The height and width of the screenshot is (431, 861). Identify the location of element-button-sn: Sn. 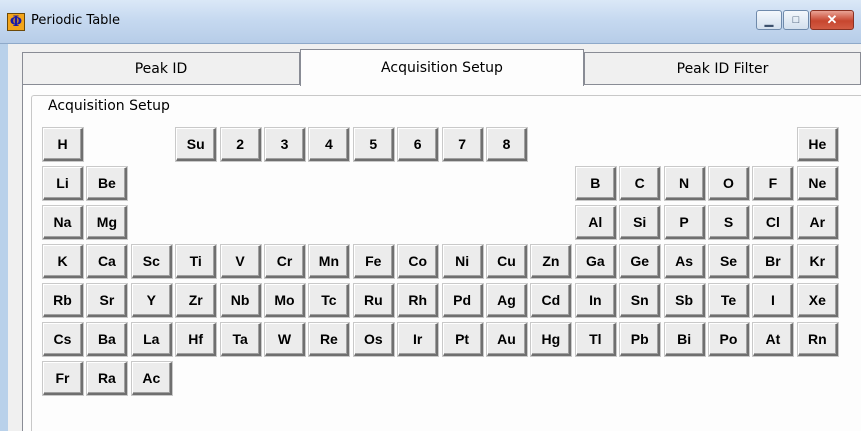
(640, 300).